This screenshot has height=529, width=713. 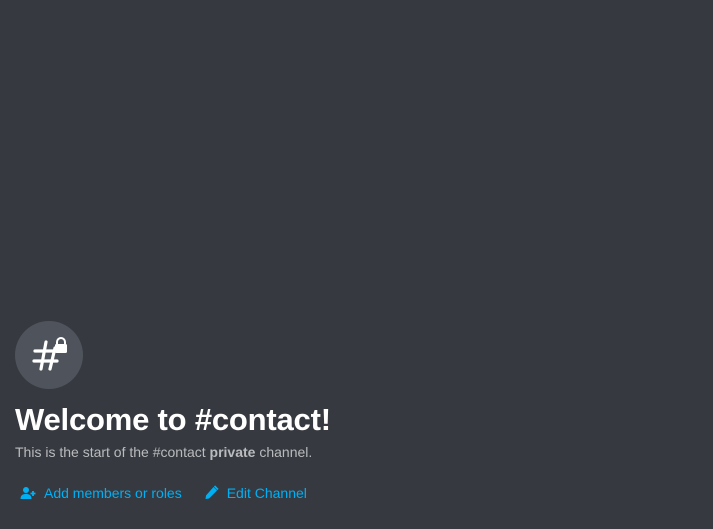 I want to click on add-members-label: Add members or roles, so click(x=113, y=493).